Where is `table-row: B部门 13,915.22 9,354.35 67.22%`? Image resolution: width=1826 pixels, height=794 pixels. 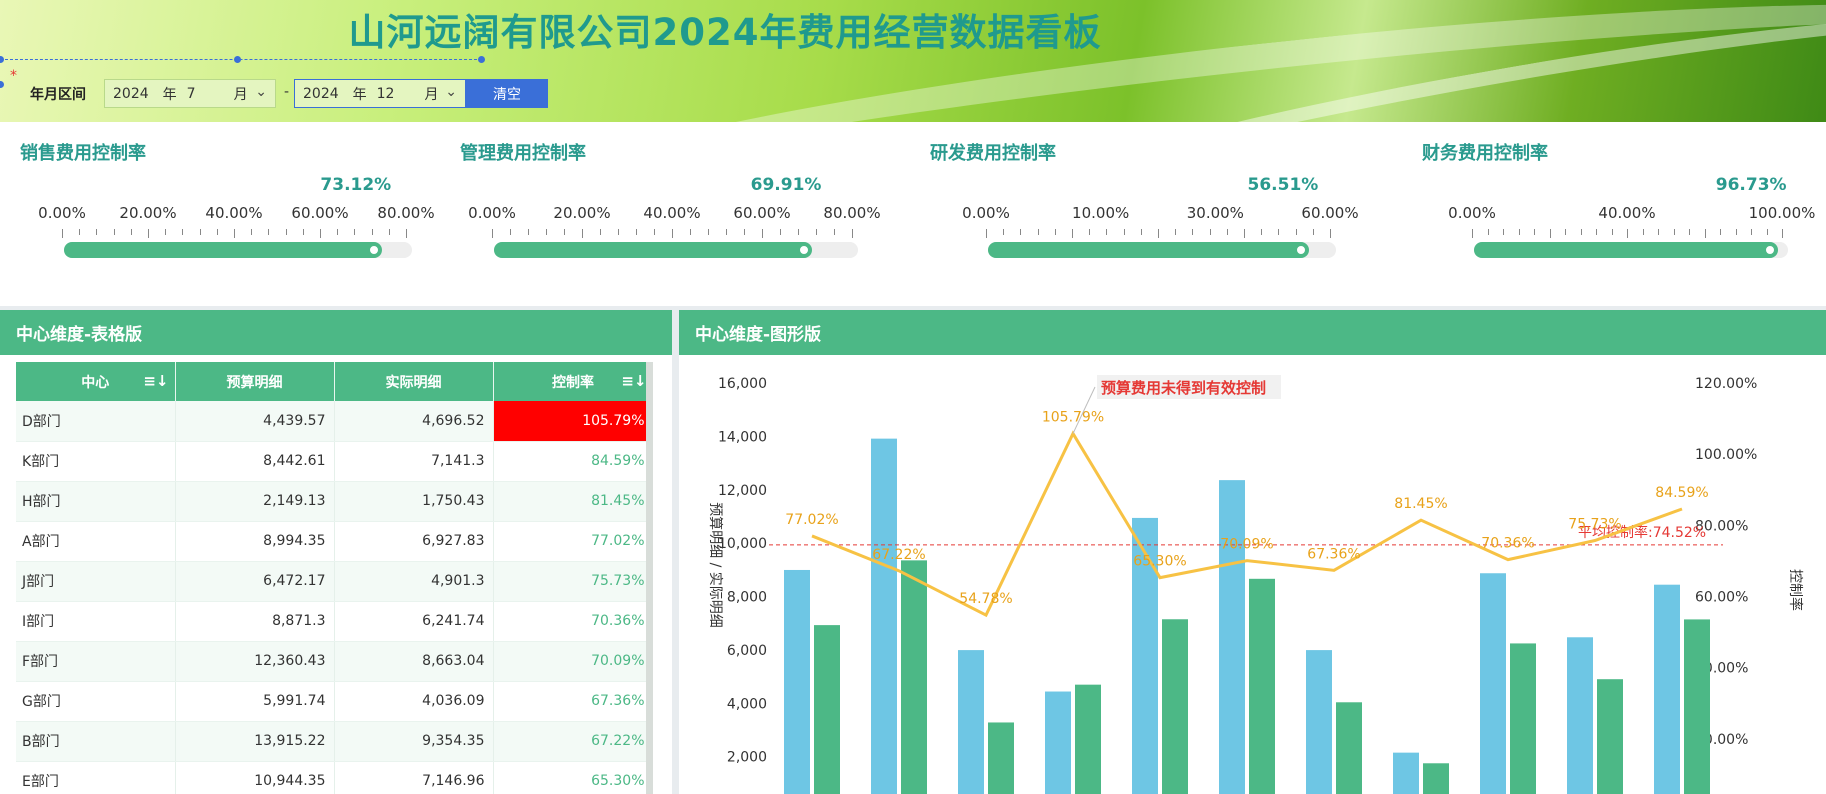 table-row: B部门 13,915.22 9,354.35 67.22% is located at coordinates (334, 741).